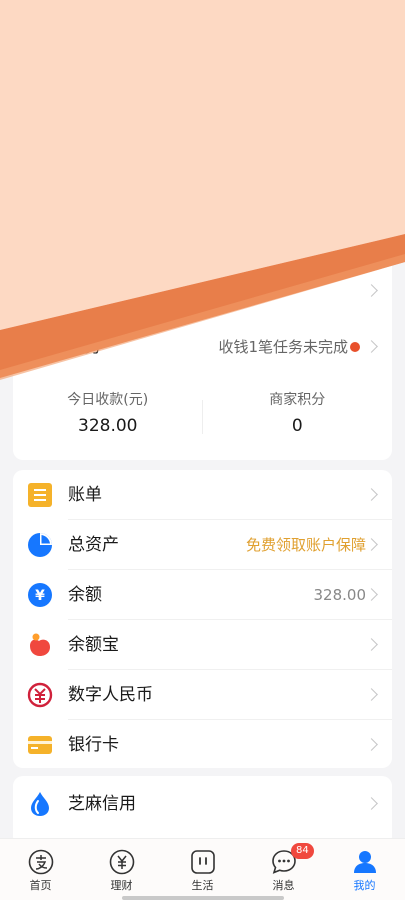 This screenshot has height=900, width=405. I want to click on yuan-coin-icon: ¥, so click(40, 595).